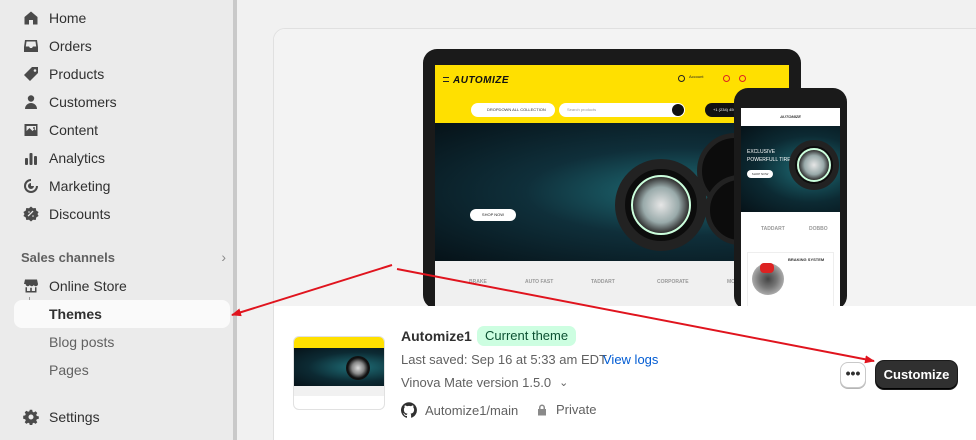 Image resolution: width=976 pixels, height=440 pixels. I want to click on visibility-label: Private, so click(576, 409).